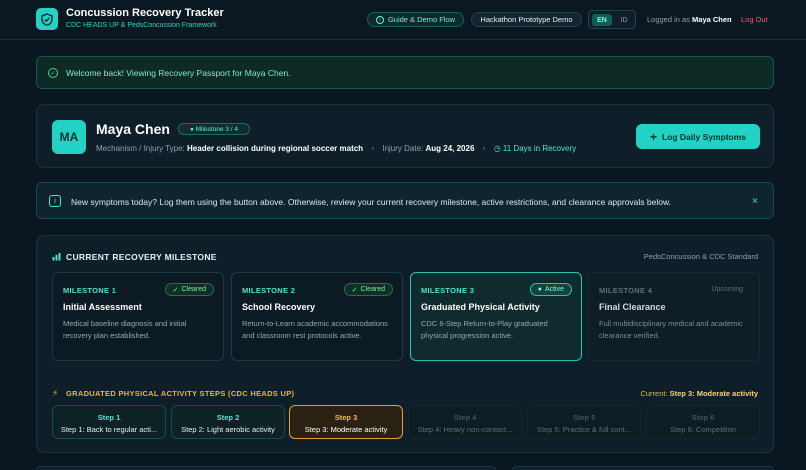 The height and width of the screenshot is (470, 806). What do you see at coordinates (754, 19) in the screenshot?
I see `logout-button: Log Out` at bounding box center [754, 19].